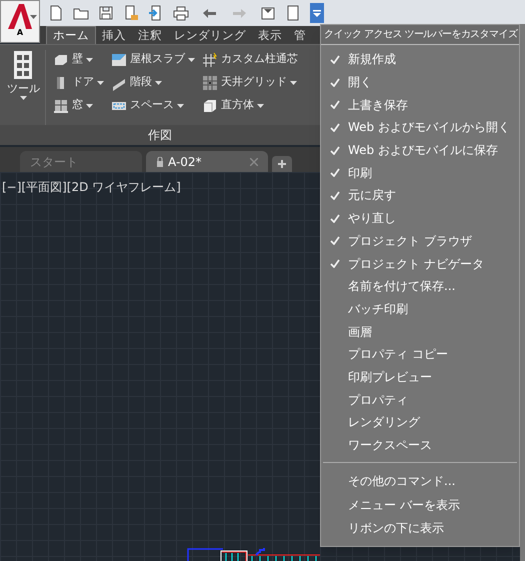 The width and height of the screenshot is (525, 561). I want to click on lock-icon, so click(160, 161).